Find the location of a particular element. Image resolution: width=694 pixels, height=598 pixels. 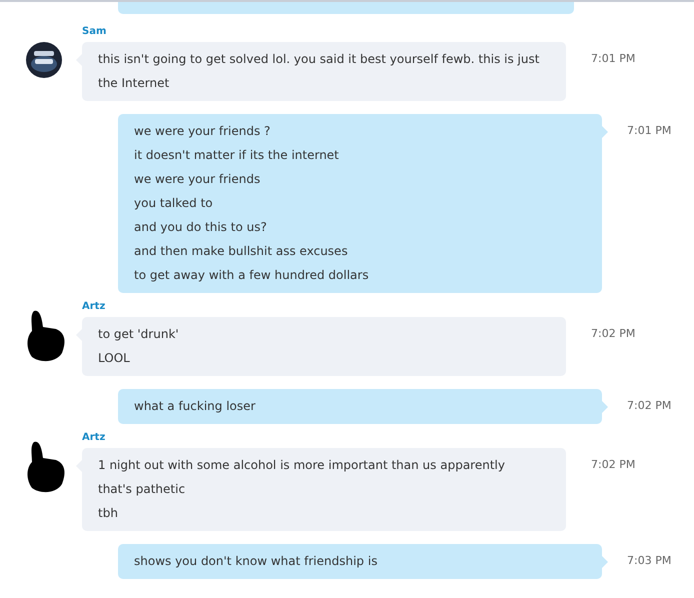

message-text: what a fucking loser is located at coordinates (195, 406).